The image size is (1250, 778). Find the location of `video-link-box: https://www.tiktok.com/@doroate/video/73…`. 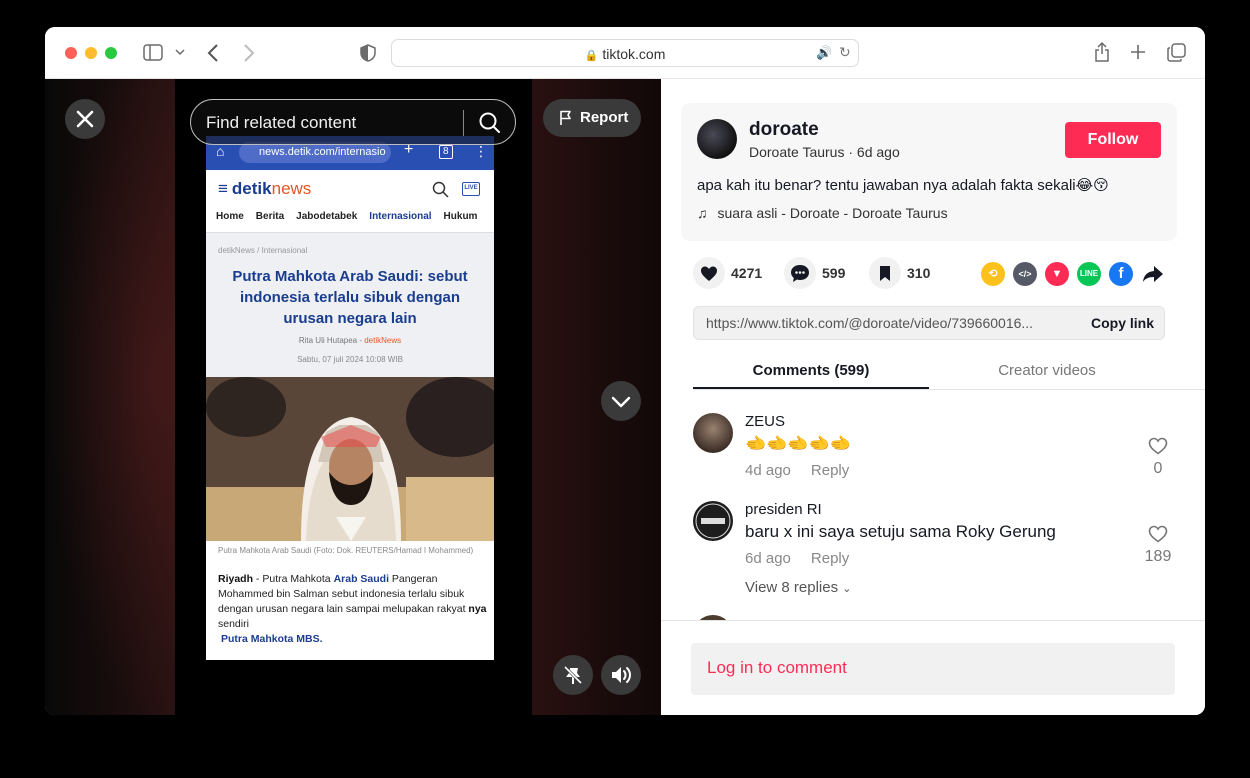

video-link-box: https://www.tiktok.com/@doroate/video/73… is located at coordinates (929, 323).